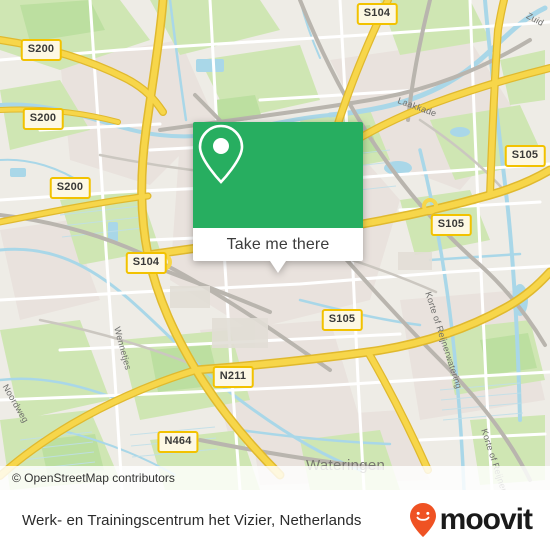 The width and height of the screenshot is (550, 550). Describe the element at coordinates (178, 442) in the screenshot. I see `road-shield: N464` at that location.